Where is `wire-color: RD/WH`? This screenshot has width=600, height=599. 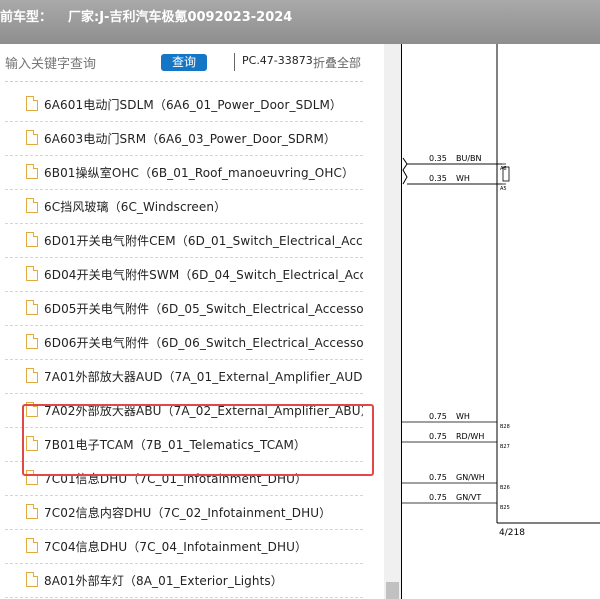 wire-color: RD/WH is located at coordinates (470, 436).